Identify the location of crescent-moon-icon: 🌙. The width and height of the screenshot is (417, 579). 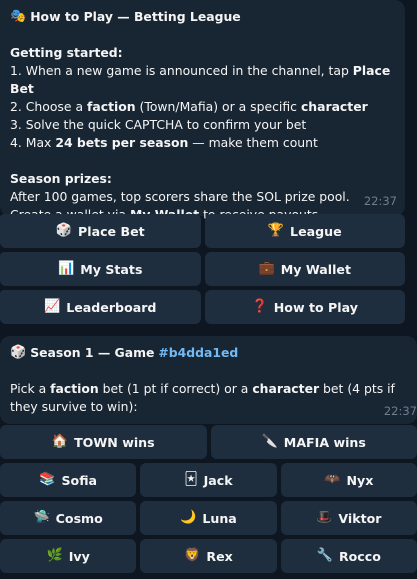
(188, 517).